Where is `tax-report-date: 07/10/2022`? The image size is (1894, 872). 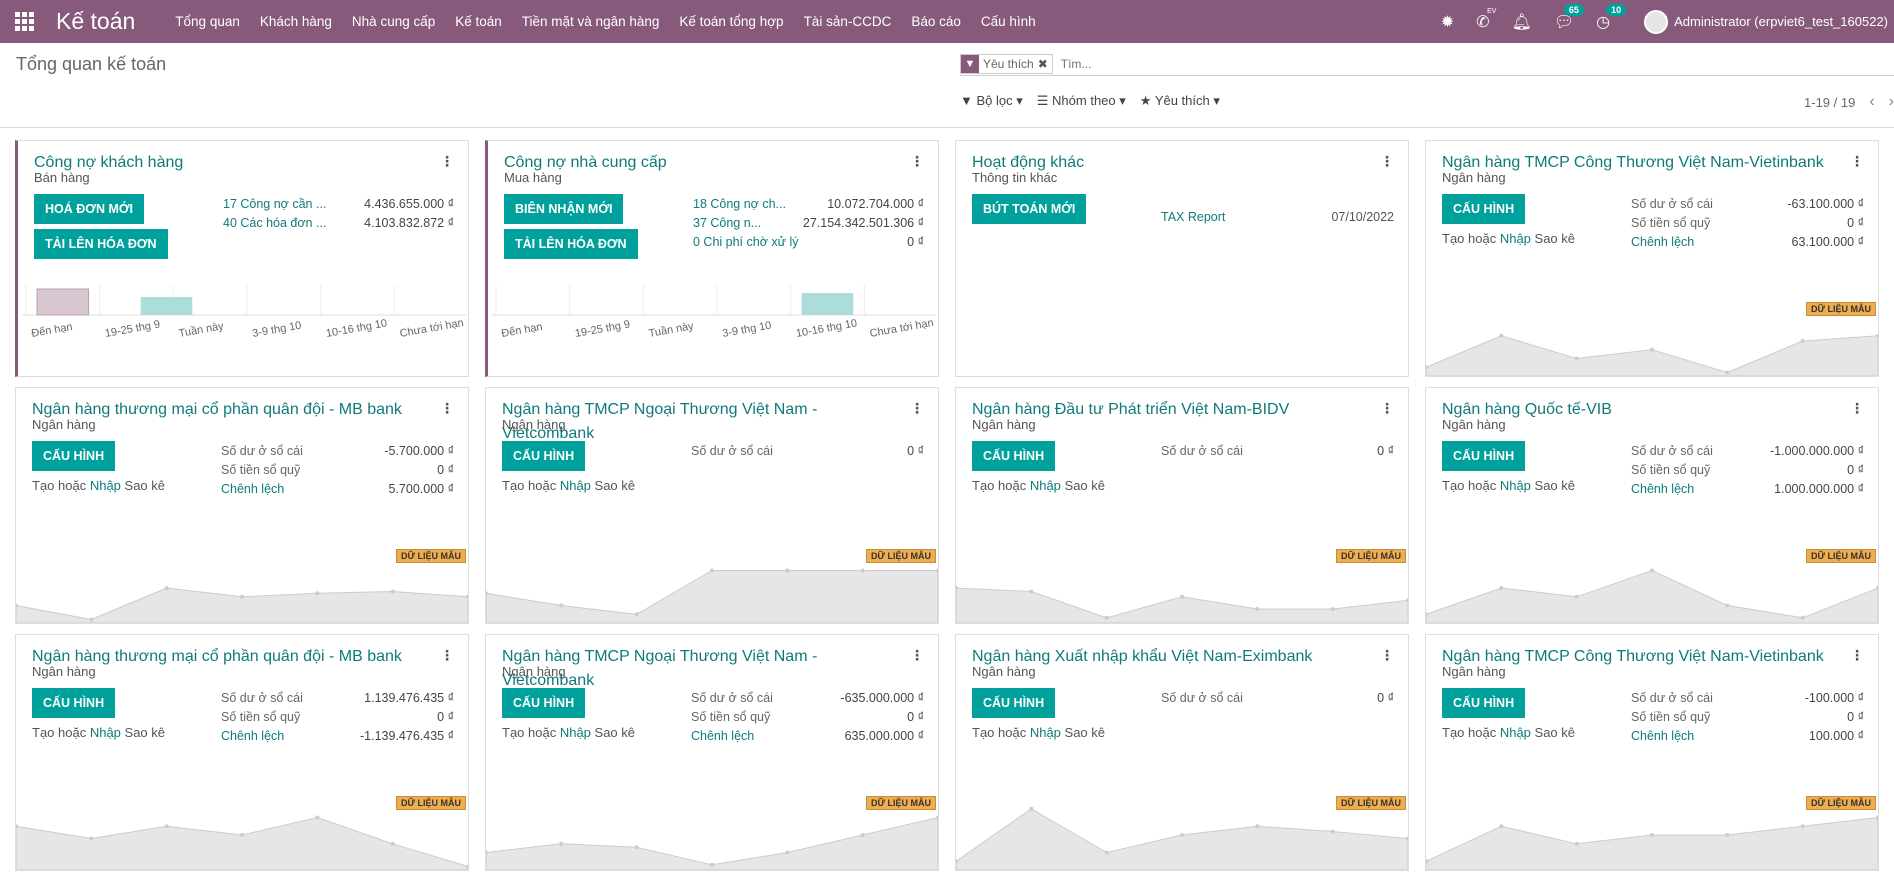 tax-report-date: 07/10/2022 is located at coordinates (1362, 217).